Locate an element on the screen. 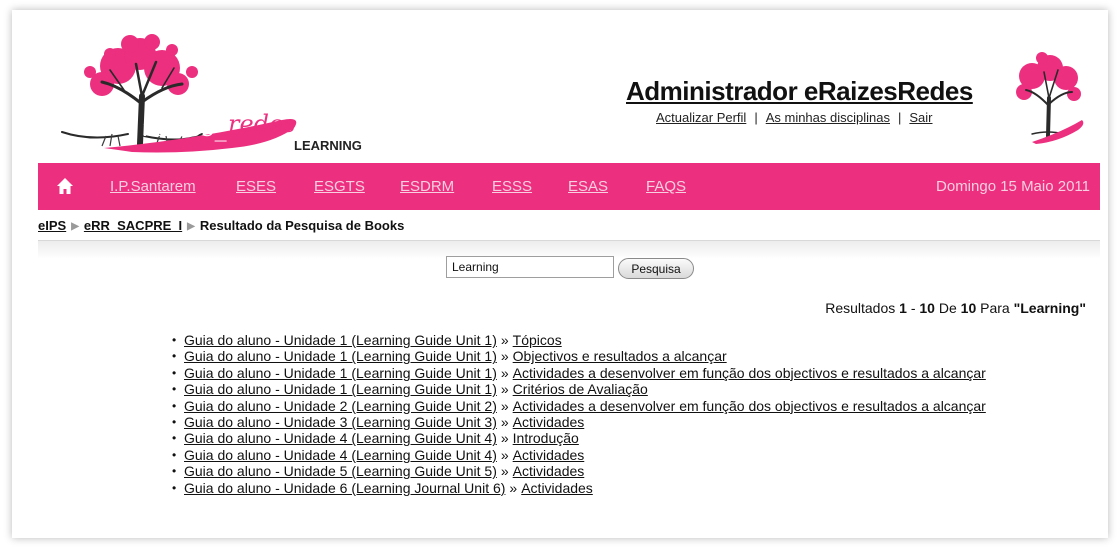 This screenshot has width=1120, height=548. logout-link: Sair is located at coordinates (920, 117).